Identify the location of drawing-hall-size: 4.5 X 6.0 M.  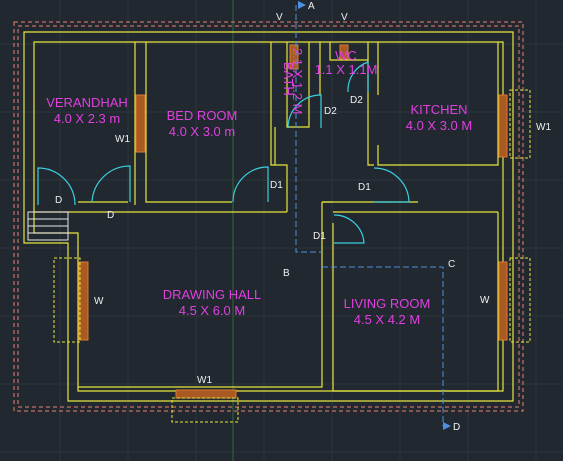
(212, 310).